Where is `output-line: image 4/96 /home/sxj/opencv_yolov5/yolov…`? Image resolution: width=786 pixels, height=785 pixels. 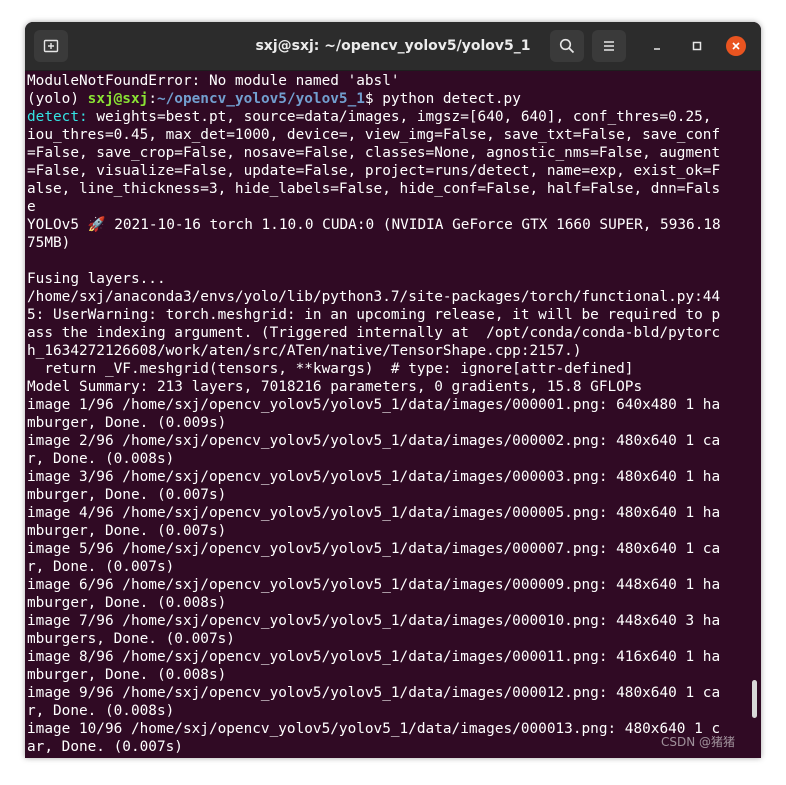 output-line: image 4/96 /home/sxj/opencv_yolov5/yolov… is located at coordinates (374, 513).